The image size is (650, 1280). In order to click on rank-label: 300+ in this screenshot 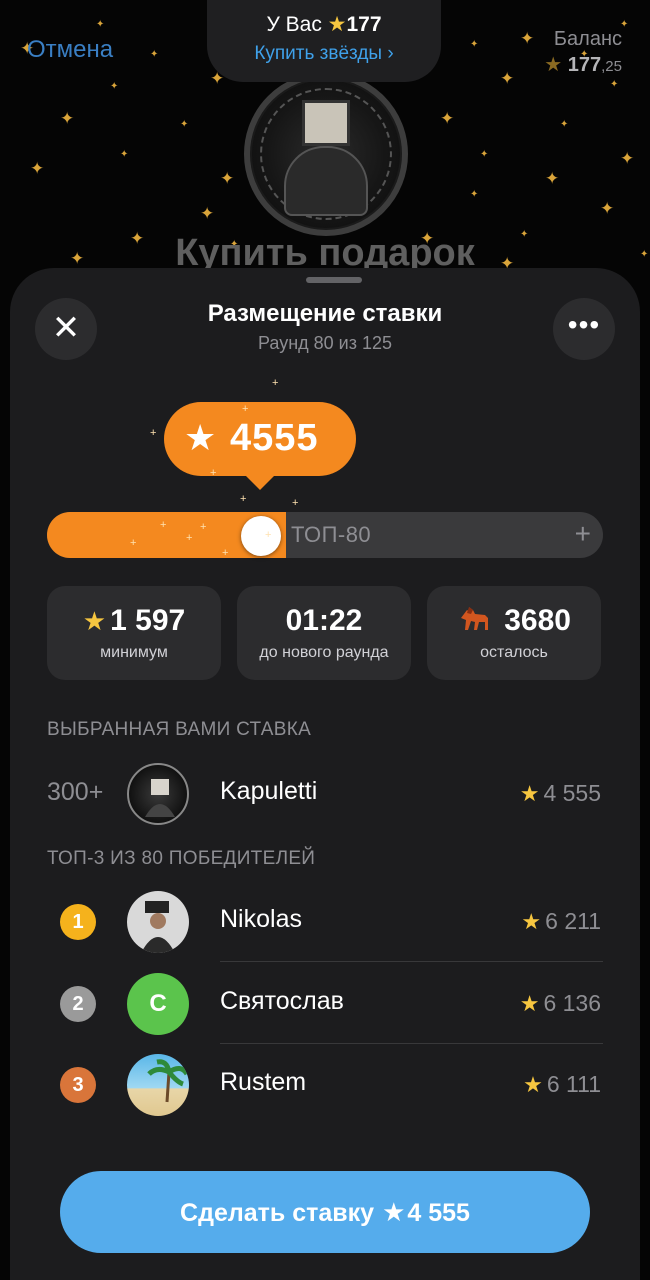, I will do `click(75, 792)`.